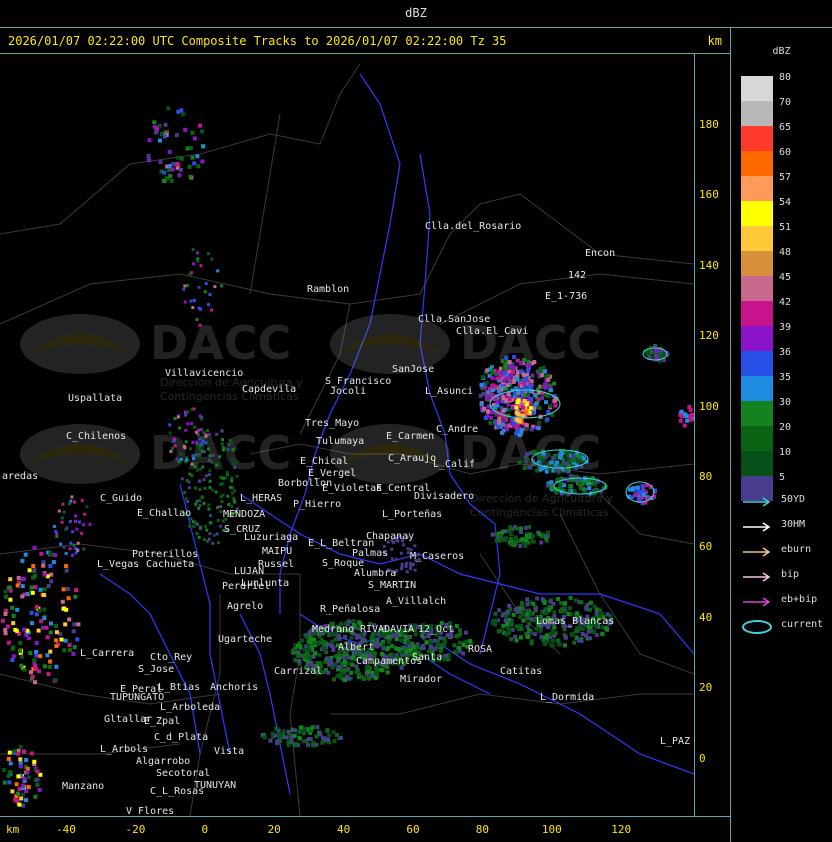  What do you see at coordinates (249, 571) in the screenshot?
I see `place-label: LUJAN` at bounding box center [249, 571].